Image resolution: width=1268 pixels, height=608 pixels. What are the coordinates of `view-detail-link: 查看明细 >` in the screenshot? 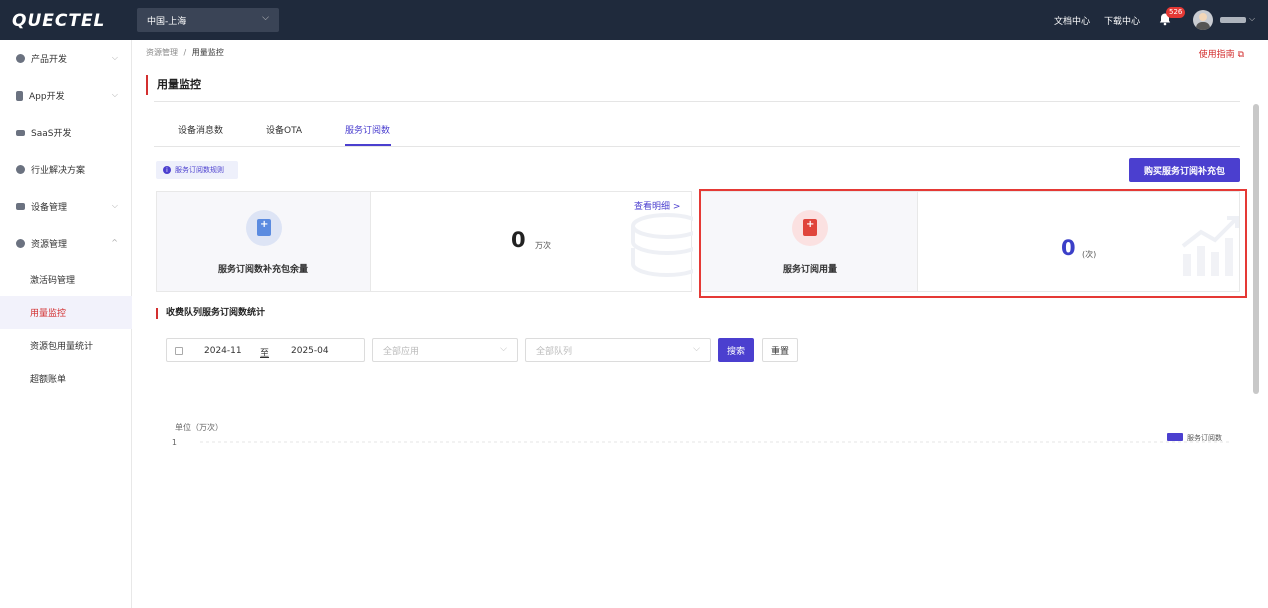 It's located at (657, 205).